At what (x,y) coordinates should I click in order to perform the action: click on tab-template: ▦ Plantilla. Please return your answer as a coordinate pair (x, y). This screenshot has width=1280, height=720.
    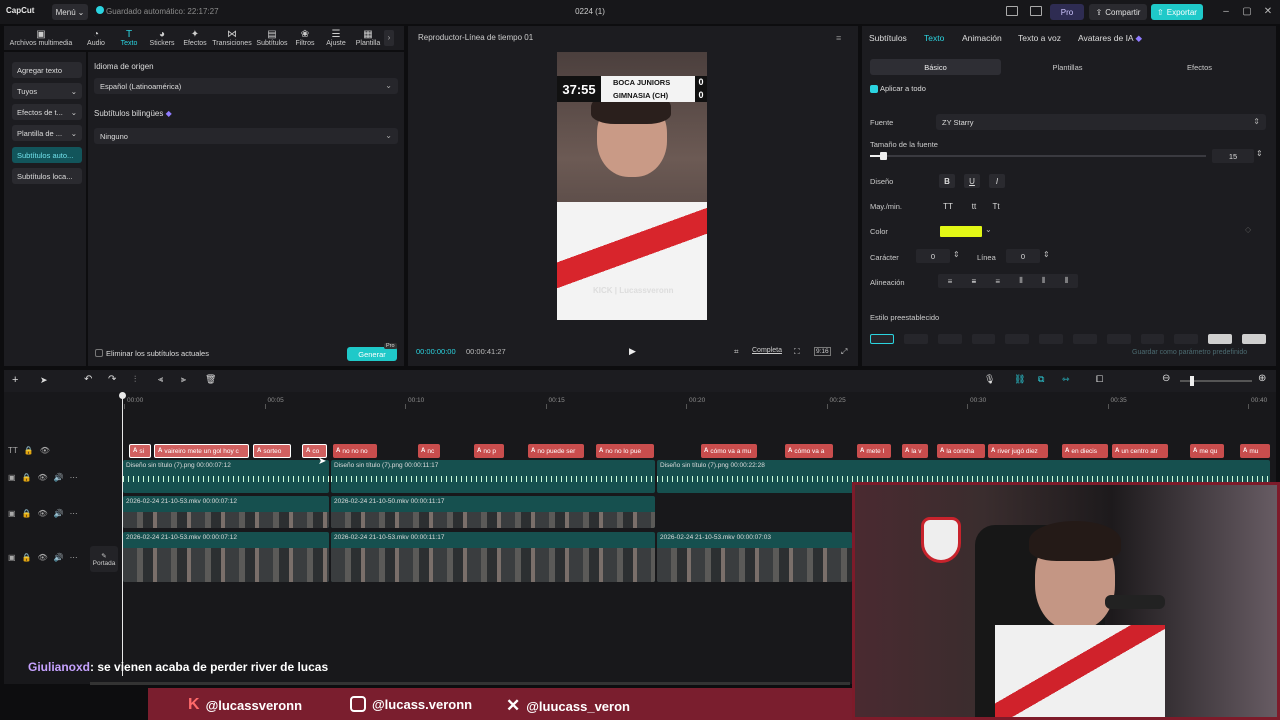
    Looking at the image, I should click on (368, 38).